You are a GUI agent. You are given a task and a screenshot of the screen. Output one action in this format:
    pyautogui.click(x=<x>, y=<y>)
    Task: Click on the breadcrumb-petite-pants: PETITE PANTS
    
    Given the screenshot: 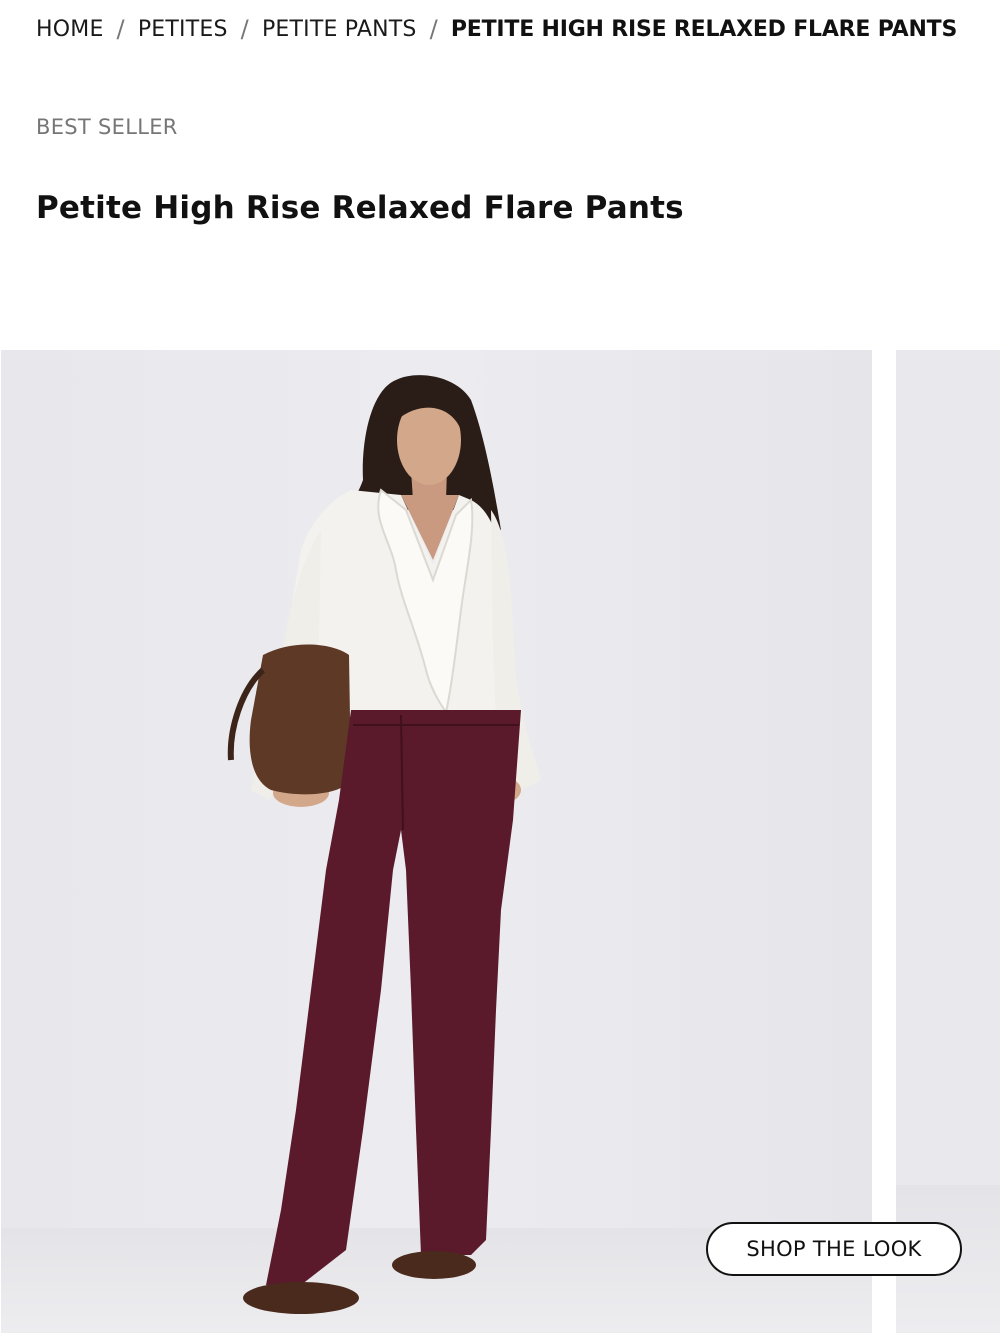 What is the action you would take?
    pyautogui.click(x=339, y=29)
    